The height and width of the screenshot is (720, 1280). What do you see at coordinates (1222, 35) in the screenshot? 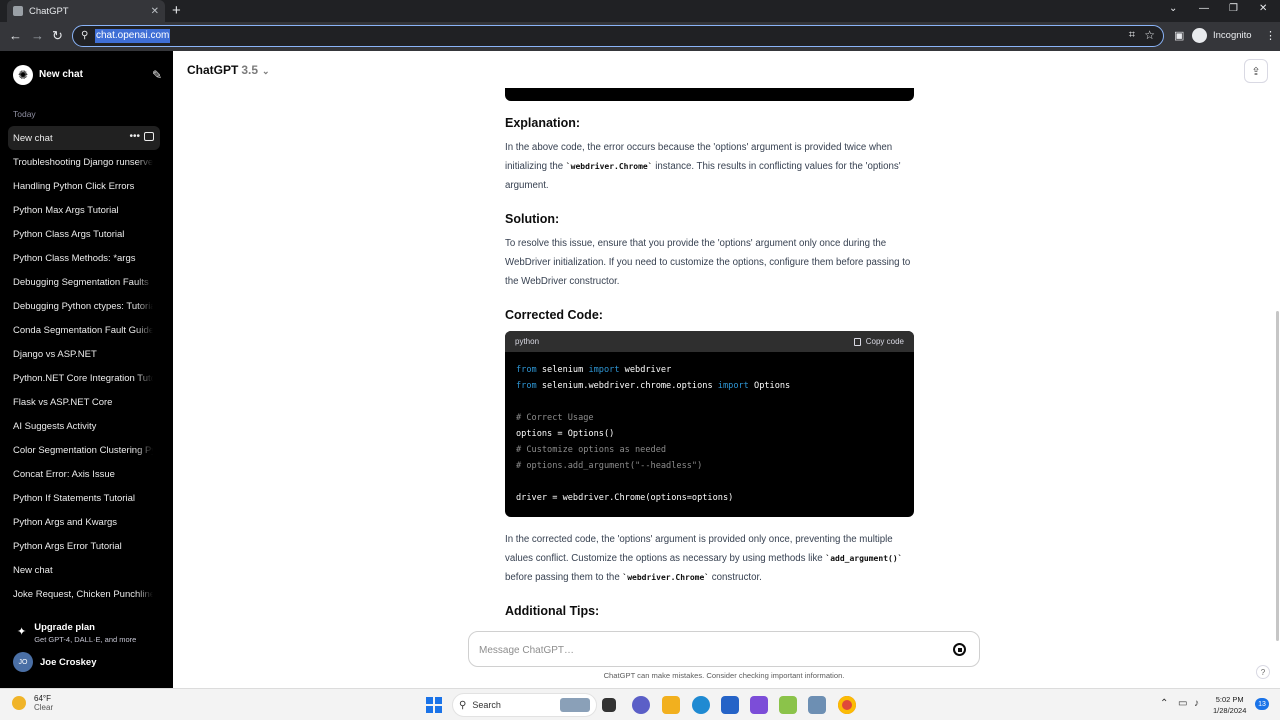
I see `incognito-indicator: Incognito` at bounding box center [1222, 35].